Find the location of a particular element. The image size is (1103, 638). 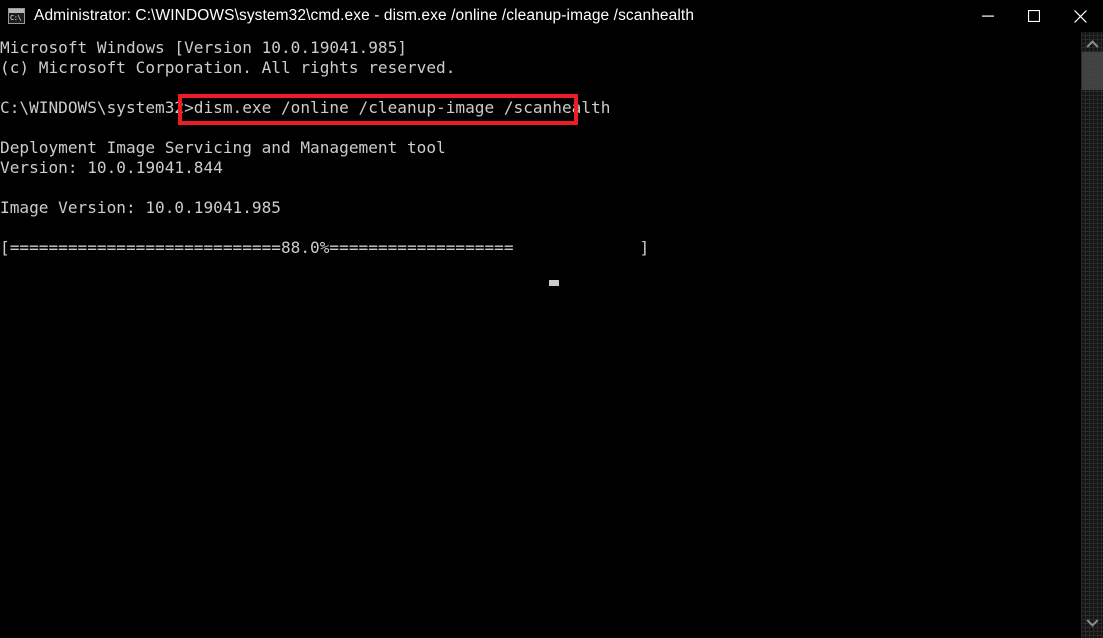

cmd-console-icon: C:\ is located at coordinates (16, 16).